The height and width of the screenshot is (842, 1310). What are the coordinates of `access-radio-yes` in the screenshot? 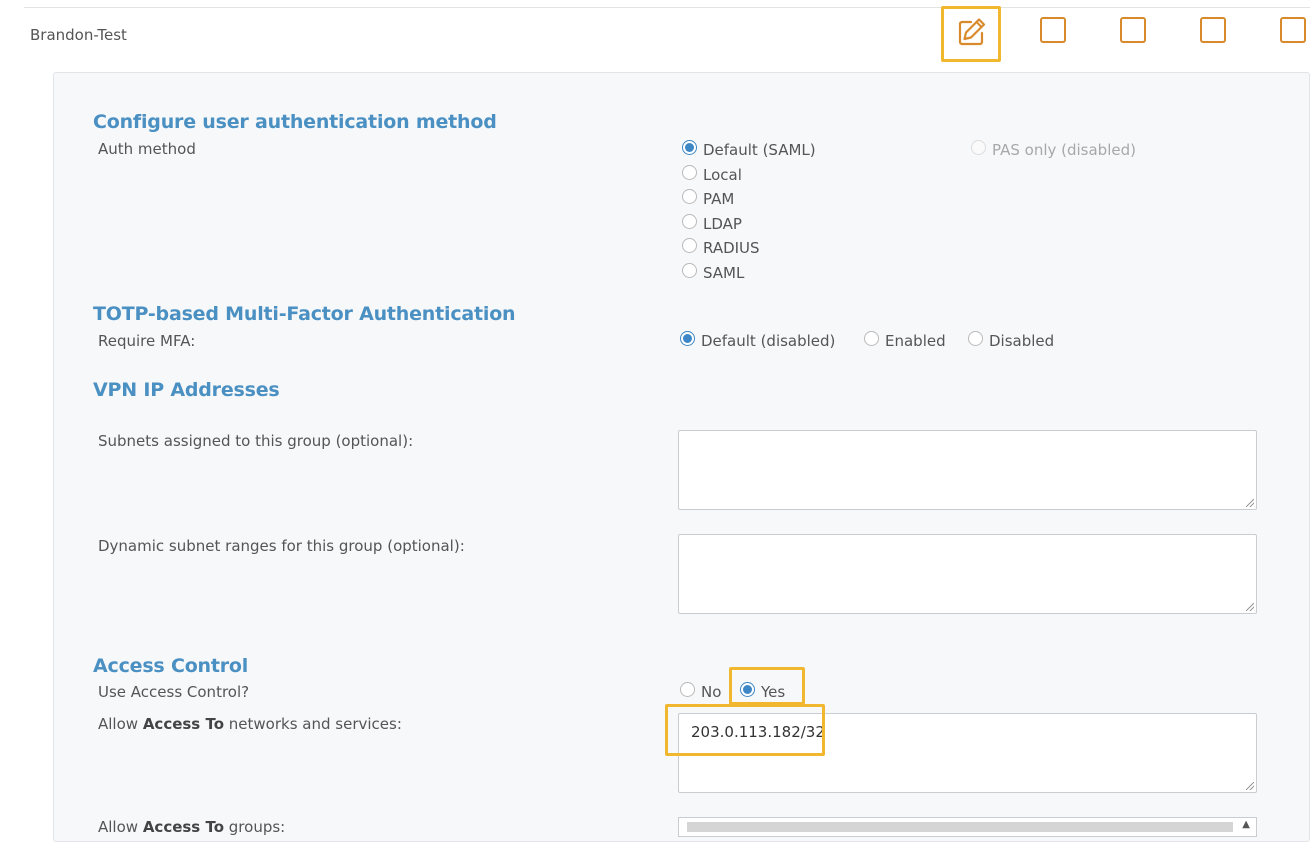 It's located at (747, 689).